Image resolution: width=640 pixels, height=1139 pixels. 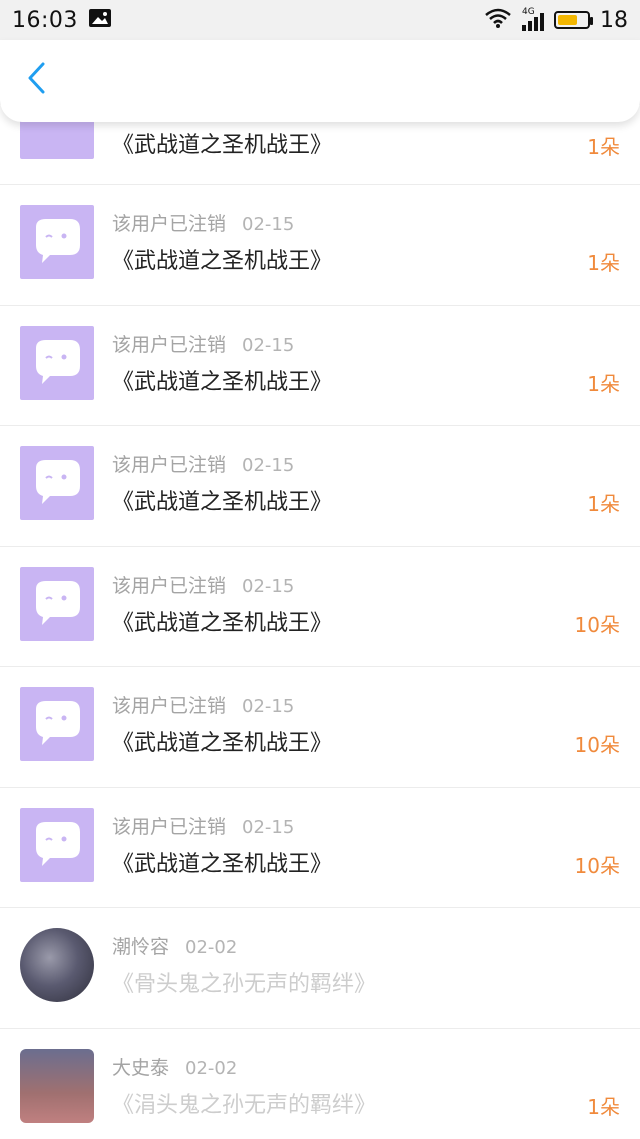 I want to click on chevron-left-icon, so click(x=36, y=80).